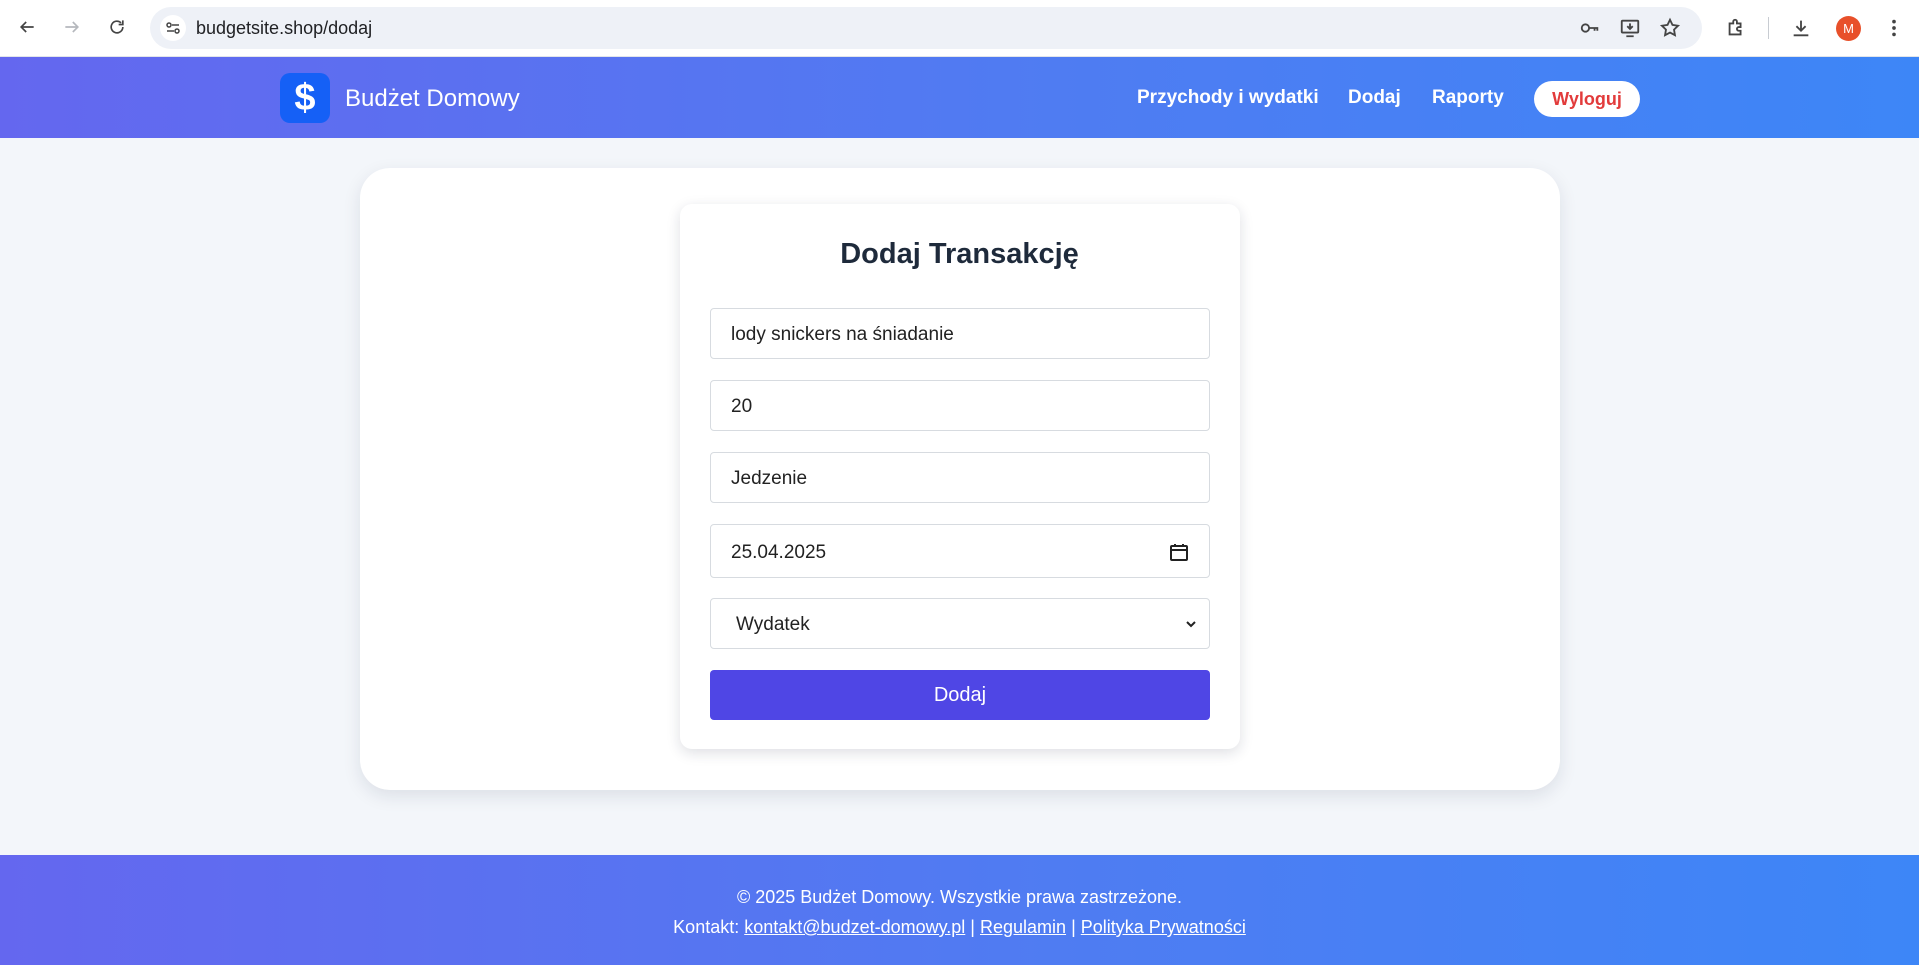 This screenshot has height=965, width=1919. What do you see at coordinates (1670, 28) in the screenshot?
I see `star-icon` at bounding box center [1670, 28].